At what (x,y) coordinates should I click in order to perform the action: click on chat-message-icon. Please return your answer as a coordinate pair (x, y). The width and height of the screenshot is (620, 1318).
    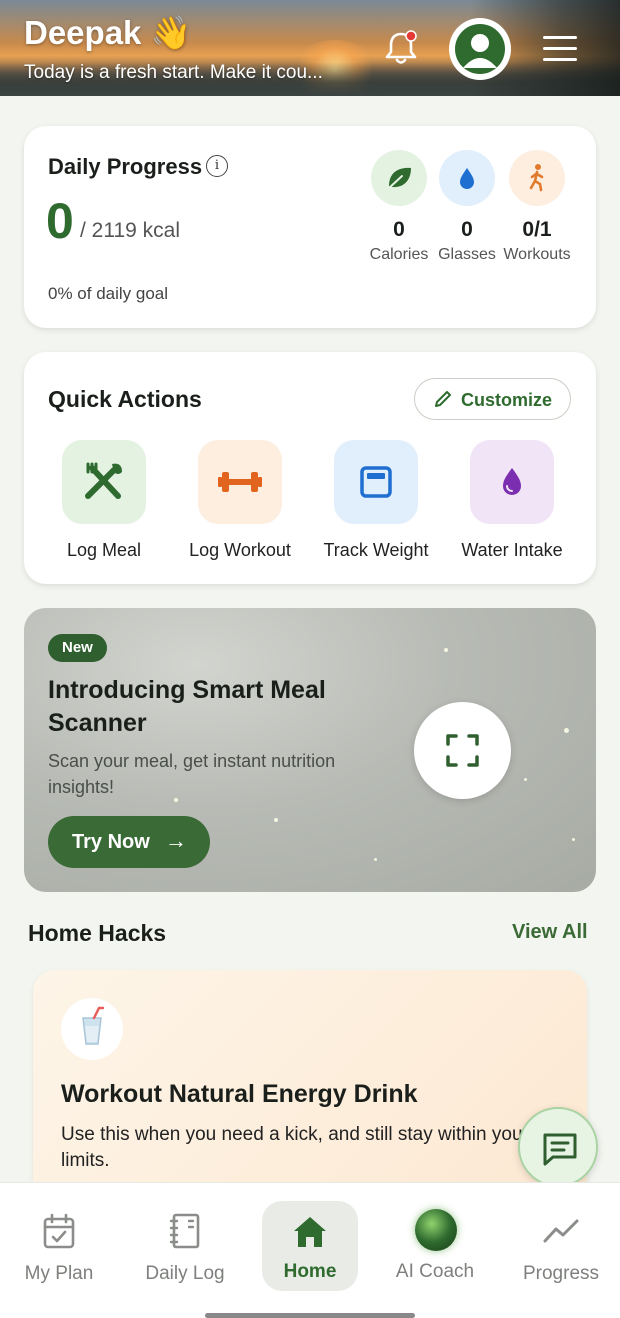
    Looking at the image, I should click on (560, 1149).